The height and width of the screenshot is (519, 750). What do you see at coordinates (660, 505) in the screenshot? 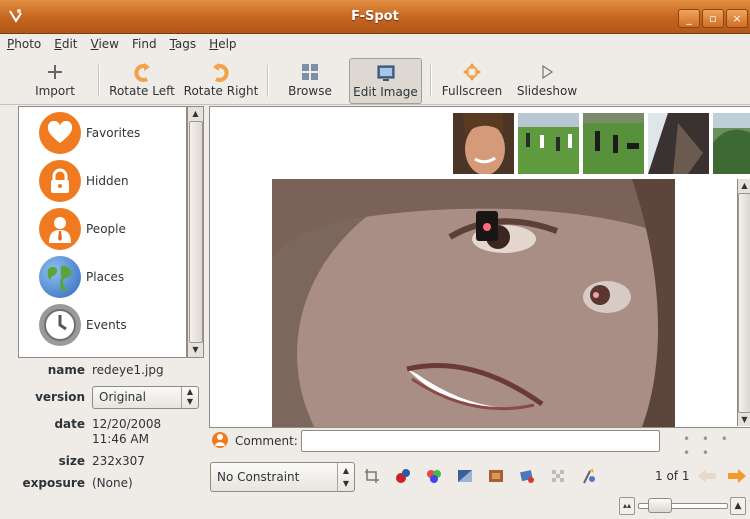
I see `zoom-slider-thumb` at bounding box center [660, 505].